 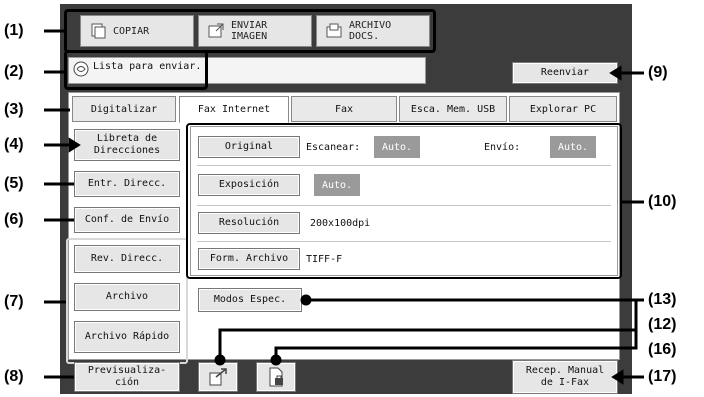 I want to click on callout-4: (4), so click(x=14, y=144).